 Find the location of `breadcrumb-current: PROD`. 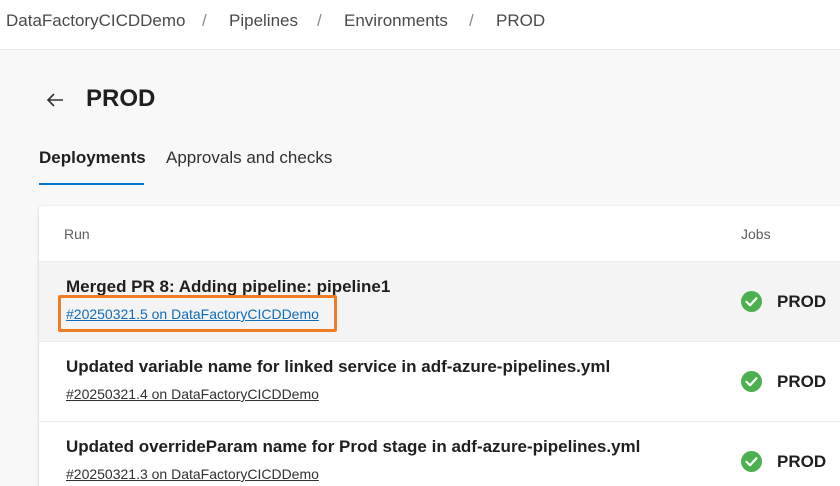

breadcrumb-current: PROD is located at coordinates (520, 21).